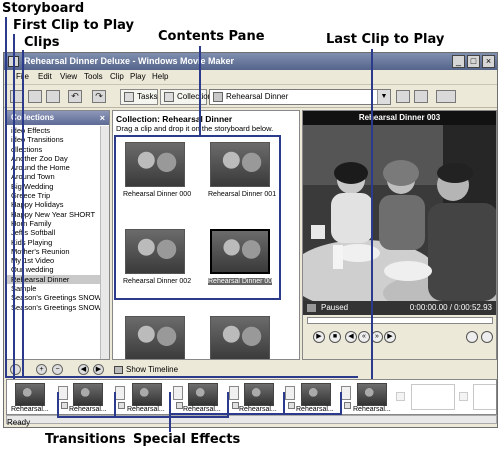 This screenshot has height=449, width=500. Describe the element at coordinates (242, 281) in the screenshot. I see `clip-caption: Rehearsal Dinner 003` at that location.